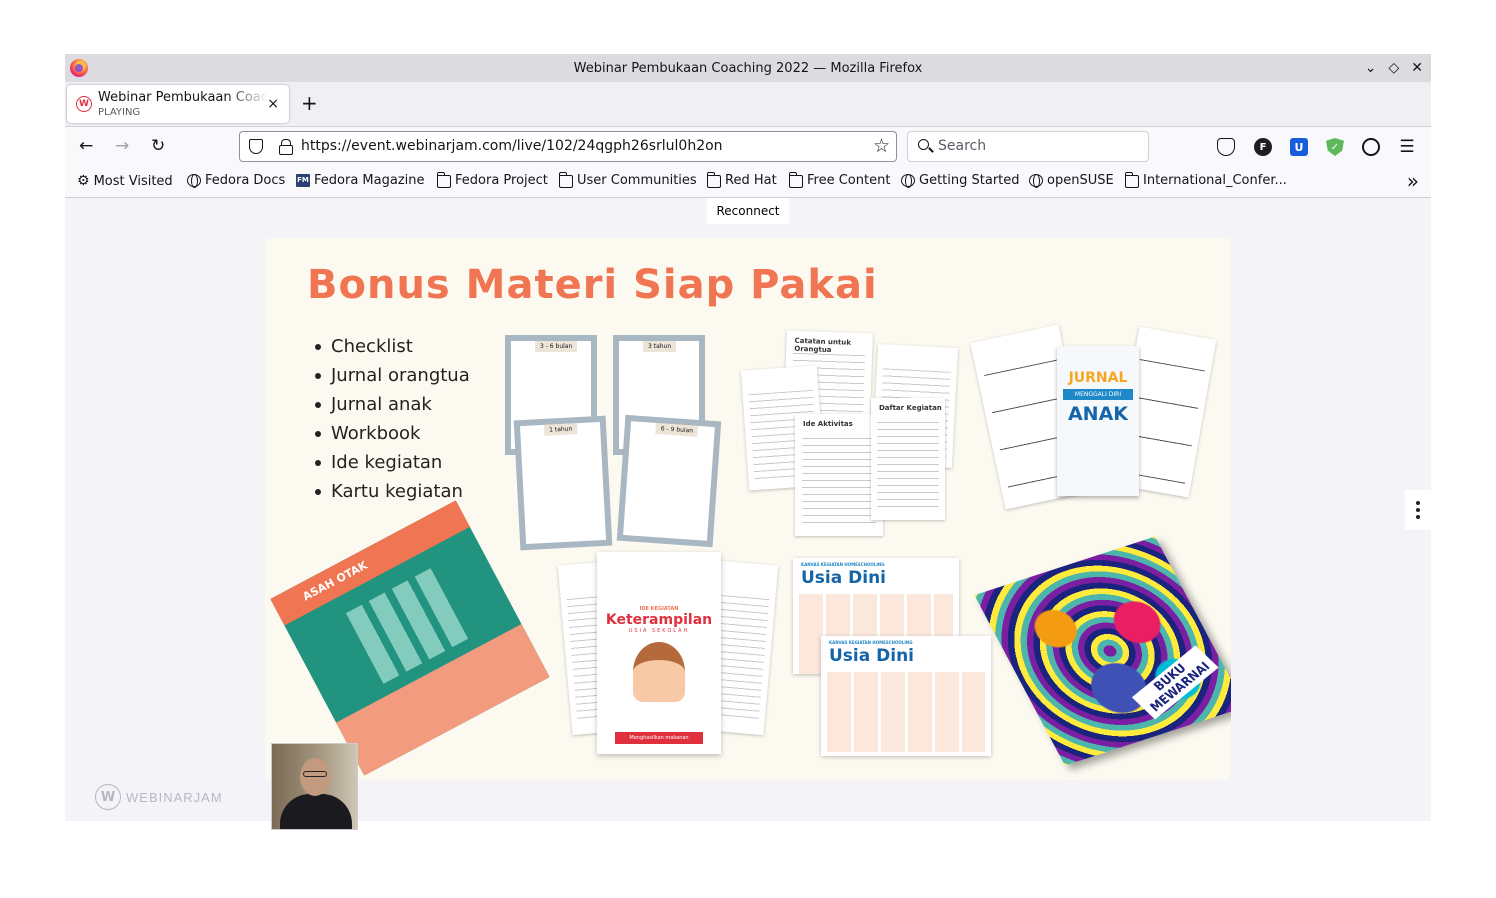  Describe the element at coordinates (839, 475) in the screenshot. I see `worksheet-page: Ide Aktivitas` at that location.